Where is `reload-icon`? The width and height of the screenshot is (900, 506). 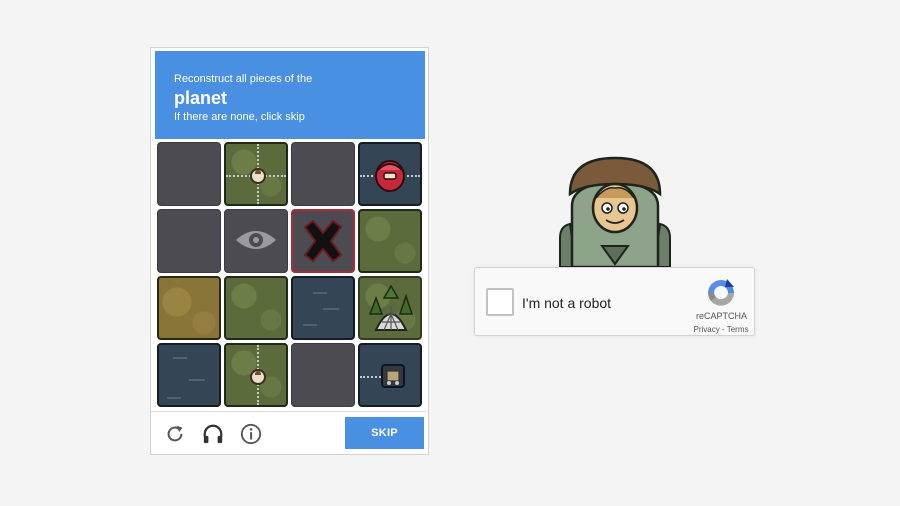 reload-icon is located at coordinates (175, 434).